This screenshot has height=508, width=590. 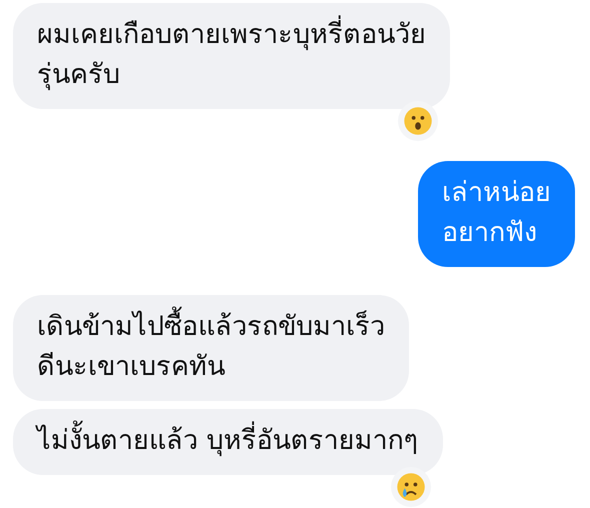 I want to click on incoming-message-bubble: เดินข้ามไปซื้อแล้วรถขับมาเร็ว ดีนะเขาเบรคทัน, so click(x=211, y=348).